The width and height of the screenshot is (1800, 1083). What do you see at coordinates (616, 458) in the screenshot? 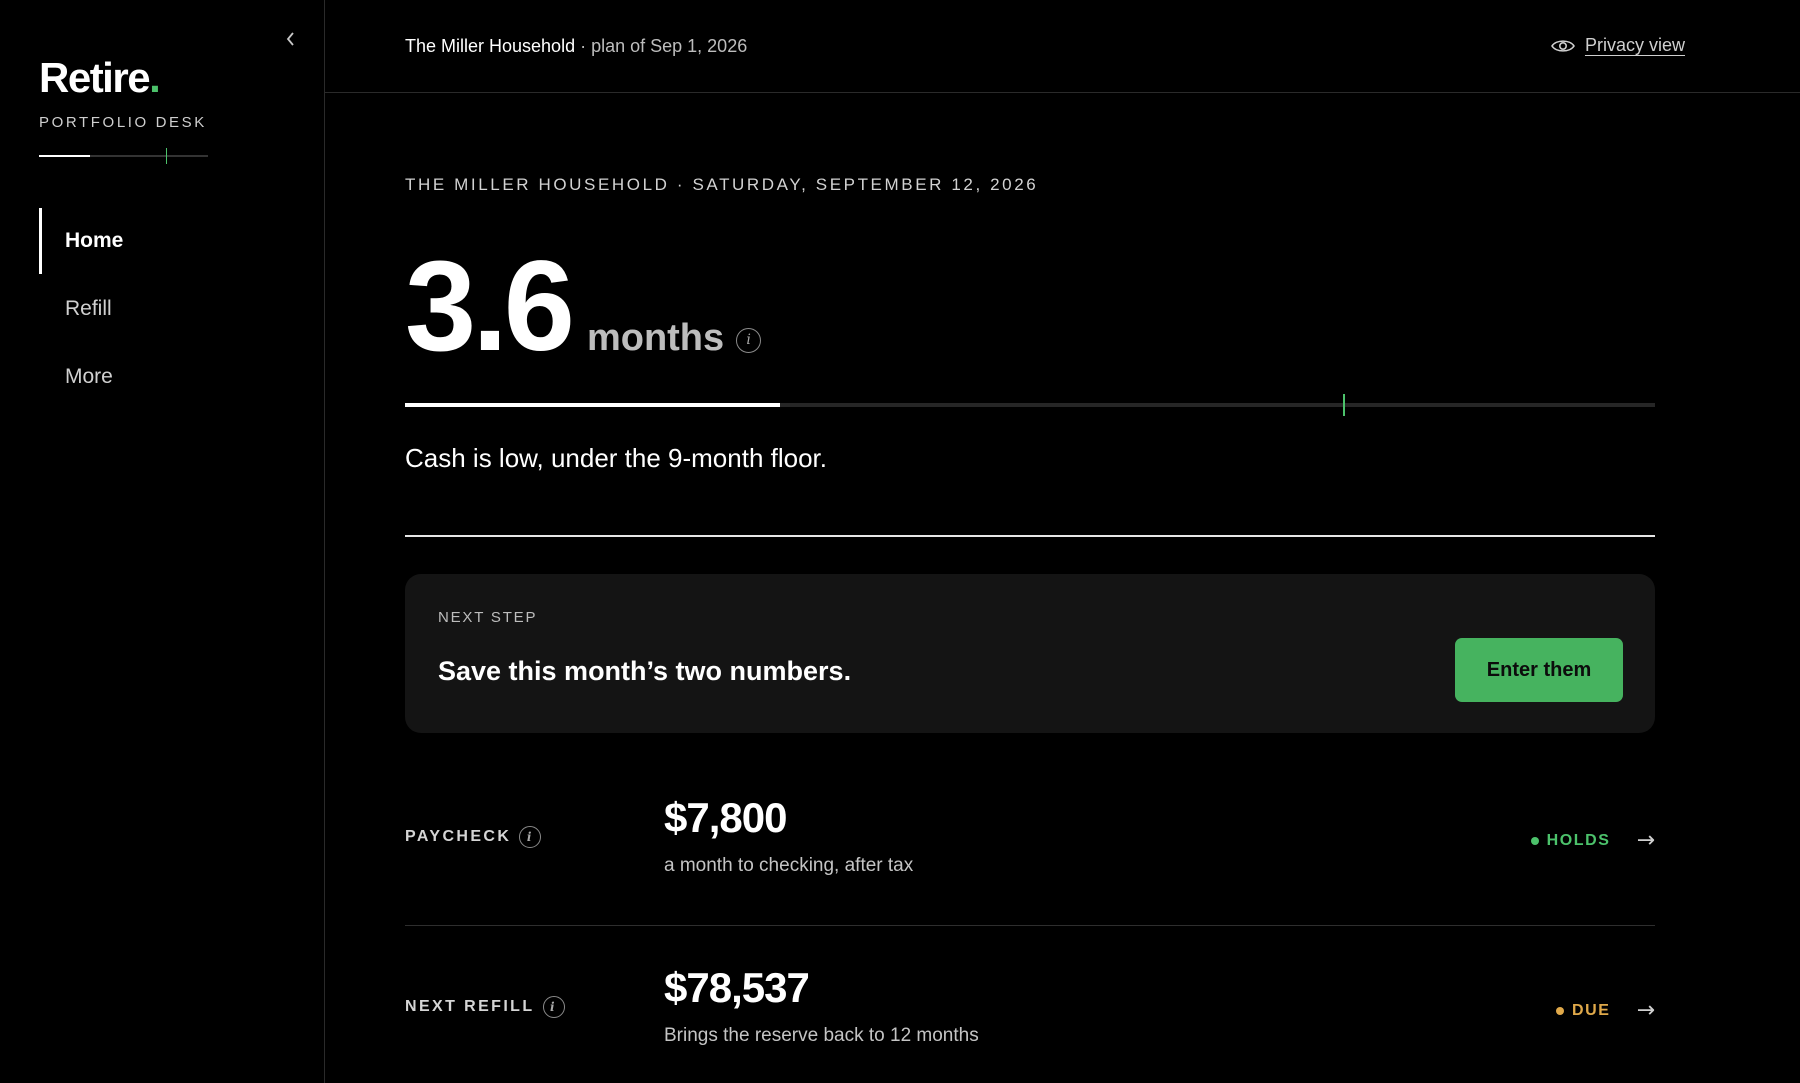
I see `reserve-status-text: Cash is low, under the 9-month floor.` at bounding box center [616, 458].